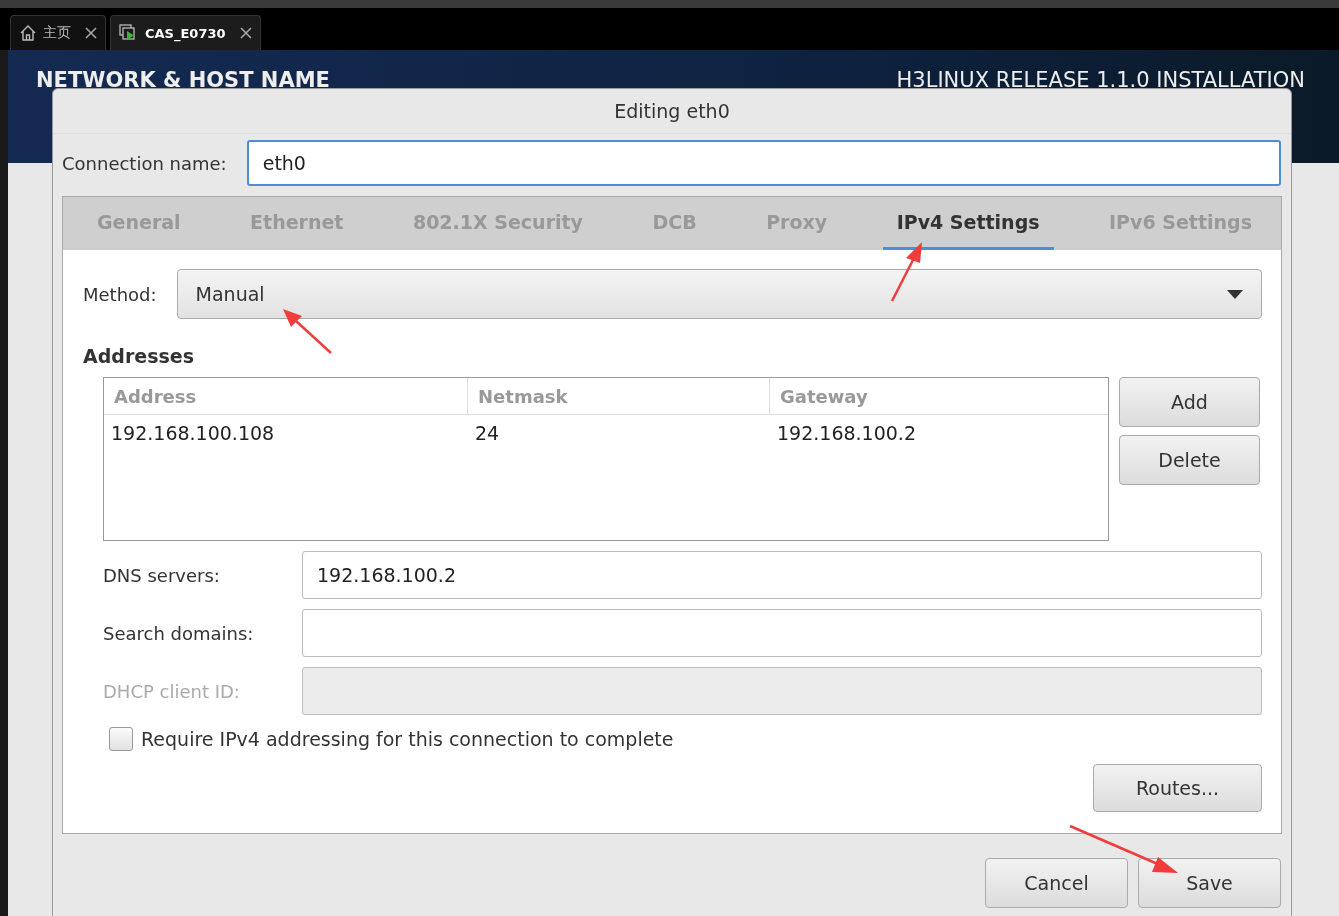  Describe the element at coordinates (193, 433) in the screenshot. I see `table-cell-text: 192.168.100.108` at that location.